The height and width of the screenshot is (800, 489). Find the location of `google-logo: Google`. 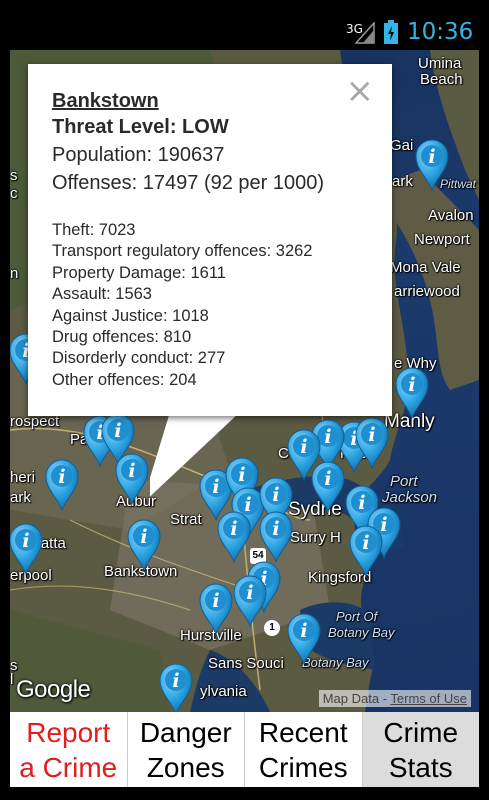

google-logo: Google is located at coordinates (53, 689).